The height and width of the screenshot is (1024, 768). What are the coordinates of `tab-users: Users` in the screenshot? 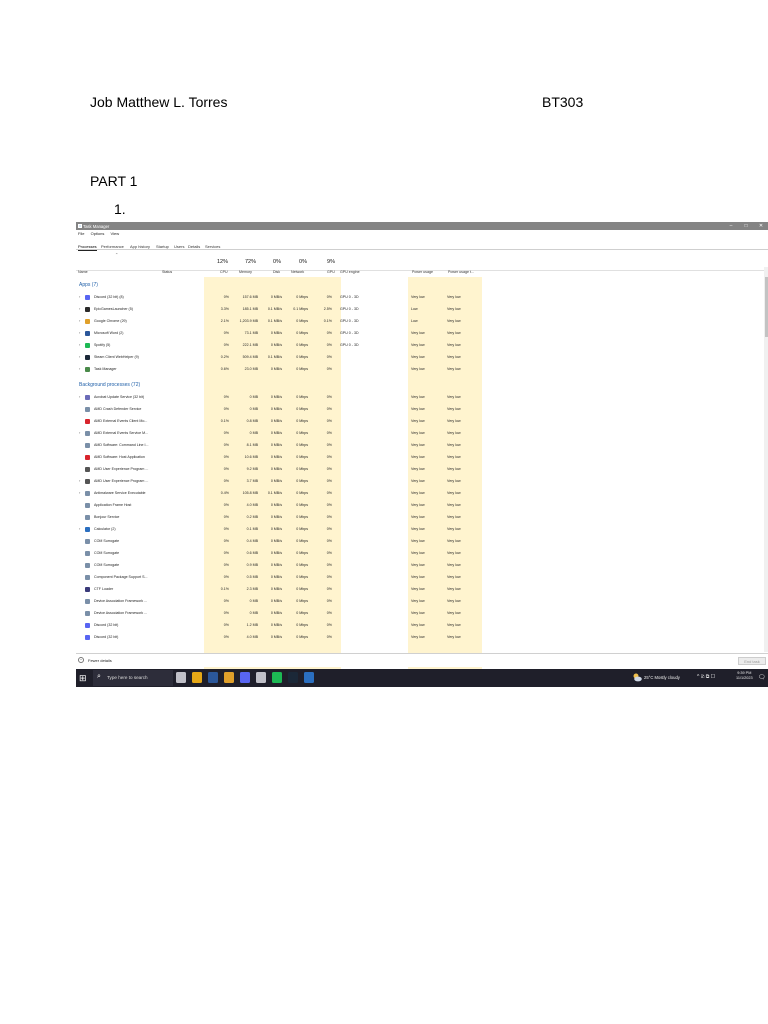 It's located at (179, 246).